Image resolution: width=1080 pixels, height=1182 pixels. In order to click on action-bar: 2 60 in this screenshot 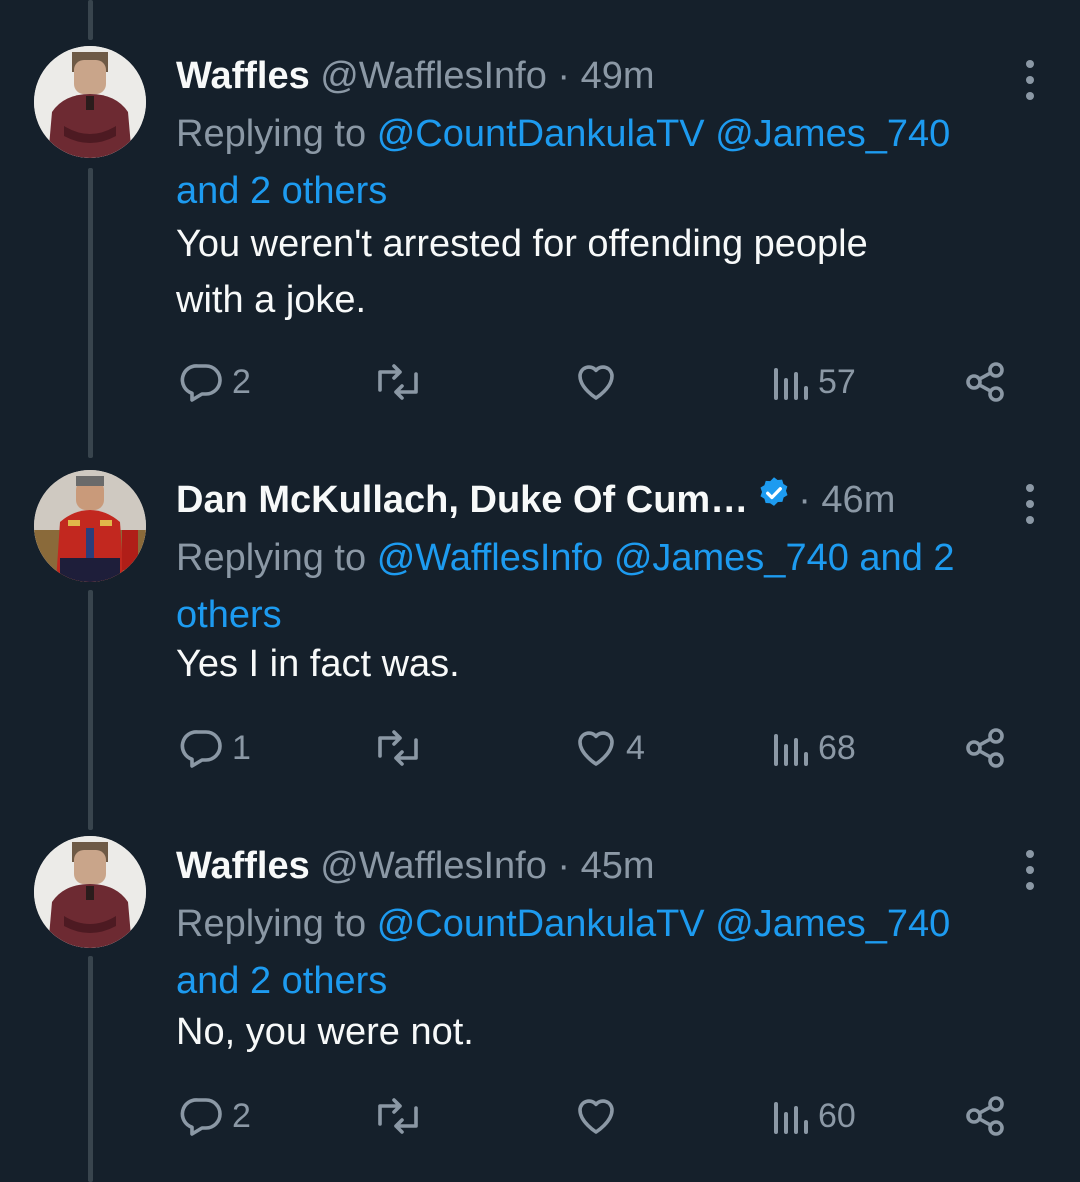, I will do `click(540, 1116)`.